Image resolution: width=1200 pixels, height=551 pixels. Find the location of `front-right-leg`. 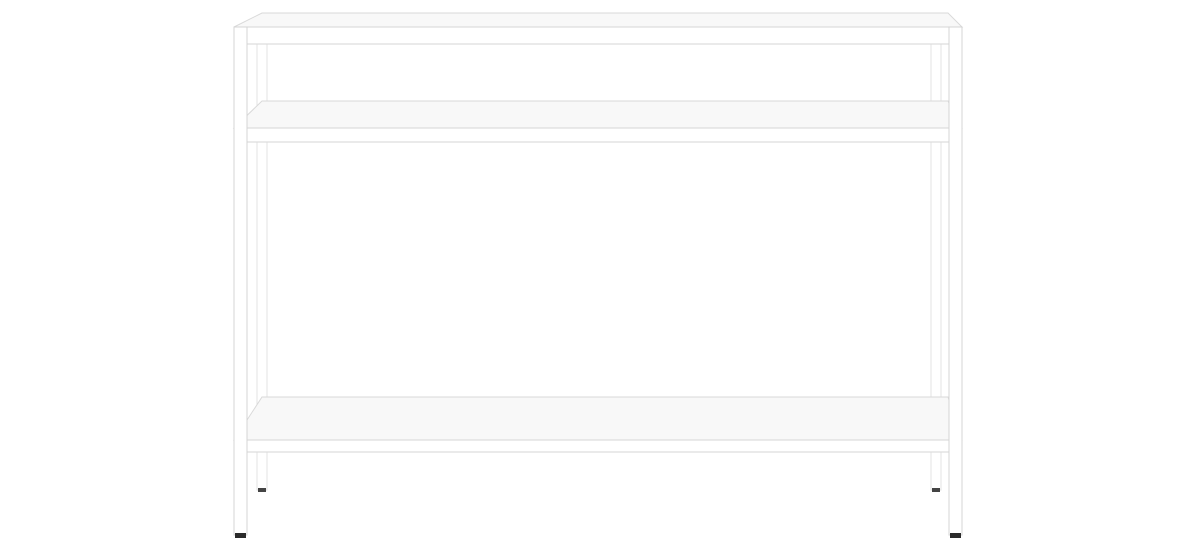

front-right-leg is located at coordinates (955, 281).